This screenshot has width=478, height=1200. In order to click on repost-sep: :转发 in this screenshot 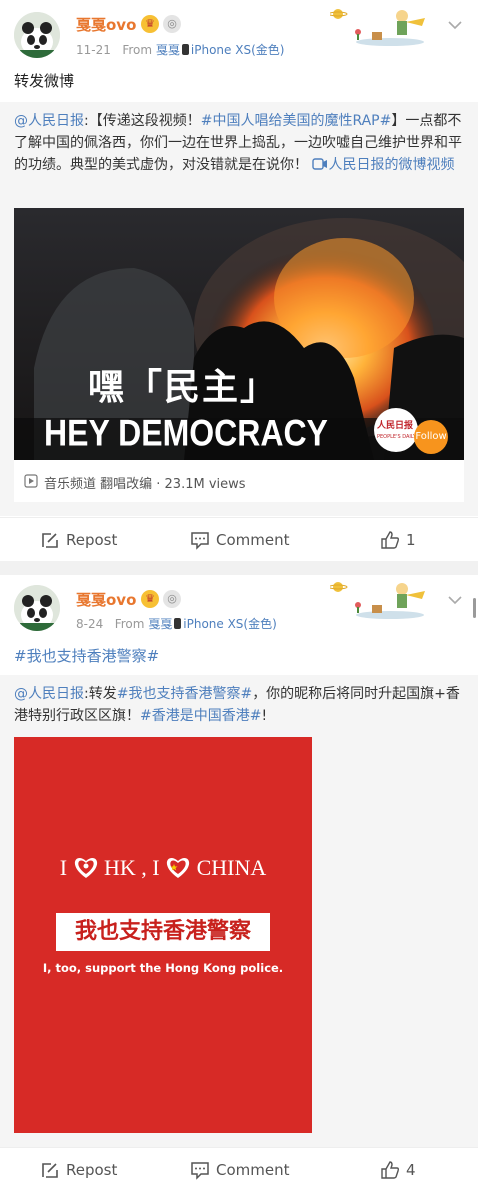, I will do `click(100, 694)`.